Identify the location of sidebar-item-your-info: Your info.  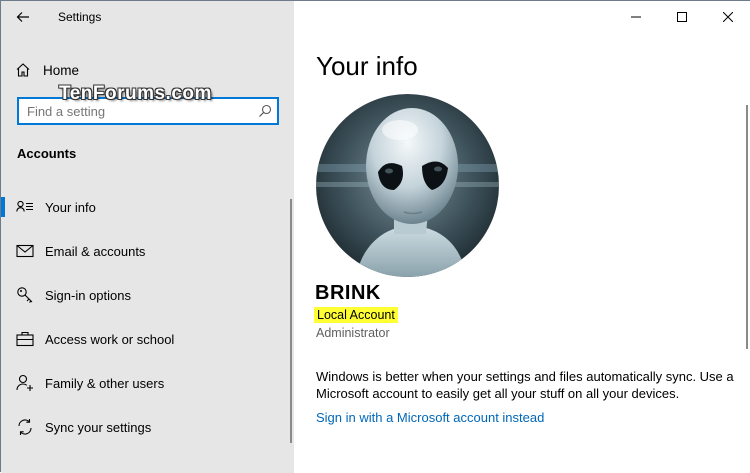
(147, 207).